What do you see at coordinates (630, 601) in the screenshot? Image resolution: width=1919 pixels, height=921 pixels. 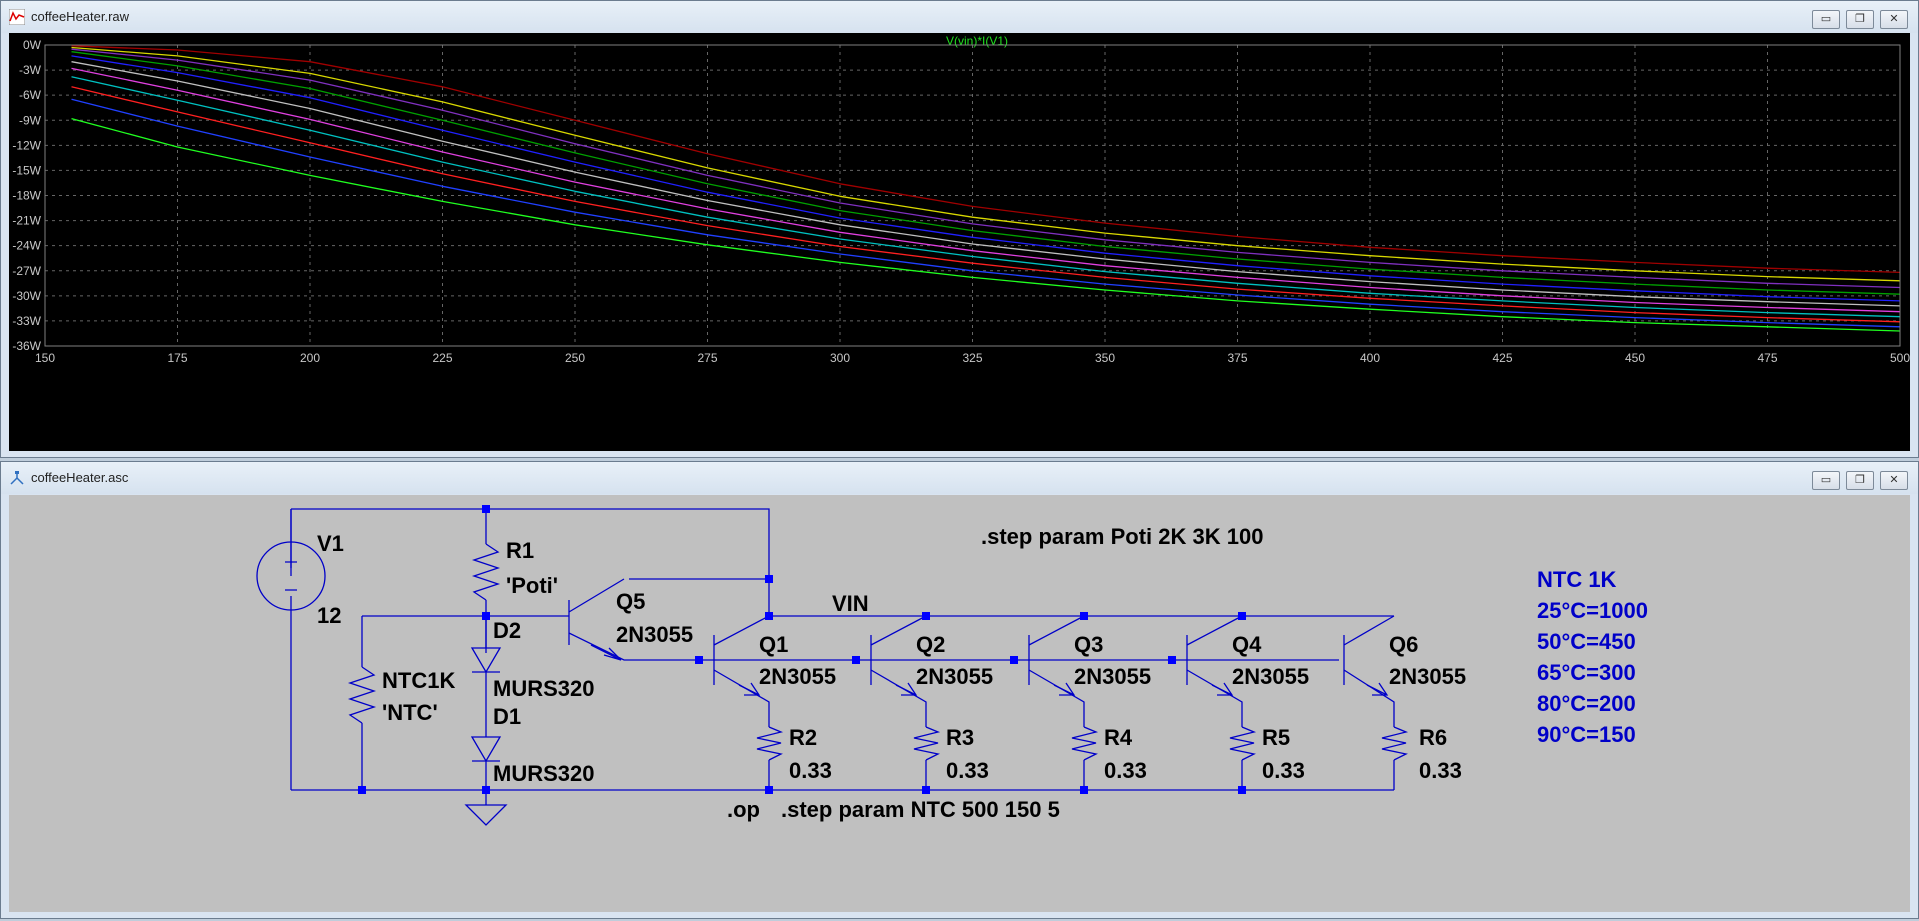 I see `label-q5: Q5` at bounding box center [630, 601].